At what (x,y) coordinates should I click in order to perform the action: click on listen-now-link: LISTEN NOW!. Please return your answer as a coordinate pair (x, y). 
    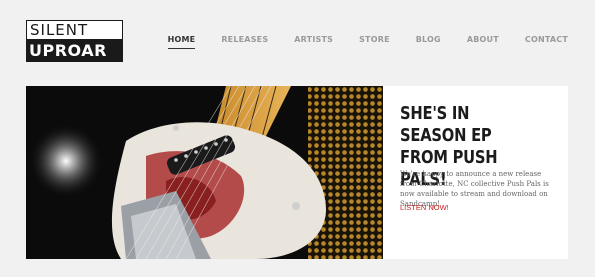
    Looking at the image, I should click on (424, 207).